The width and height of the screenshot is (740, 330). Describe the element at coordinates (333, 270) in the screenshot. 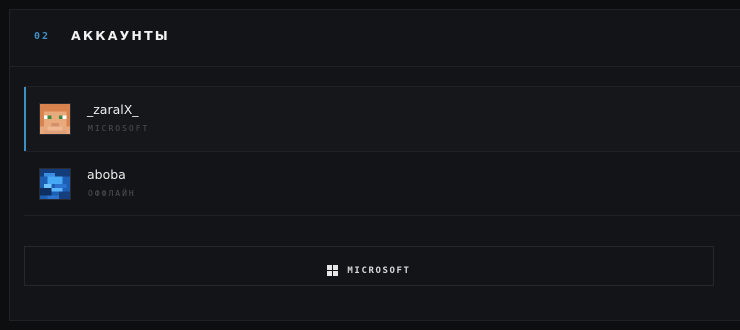

I see `windows-logo-icon` at that location.